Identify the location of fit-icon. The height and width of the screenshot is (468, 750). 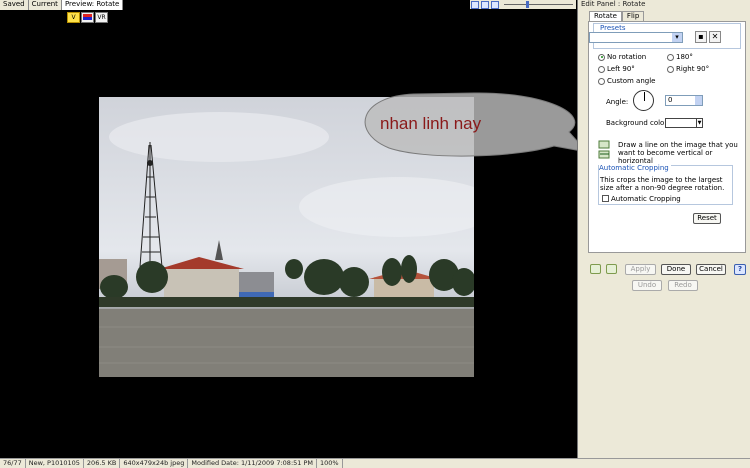
(475, 4).